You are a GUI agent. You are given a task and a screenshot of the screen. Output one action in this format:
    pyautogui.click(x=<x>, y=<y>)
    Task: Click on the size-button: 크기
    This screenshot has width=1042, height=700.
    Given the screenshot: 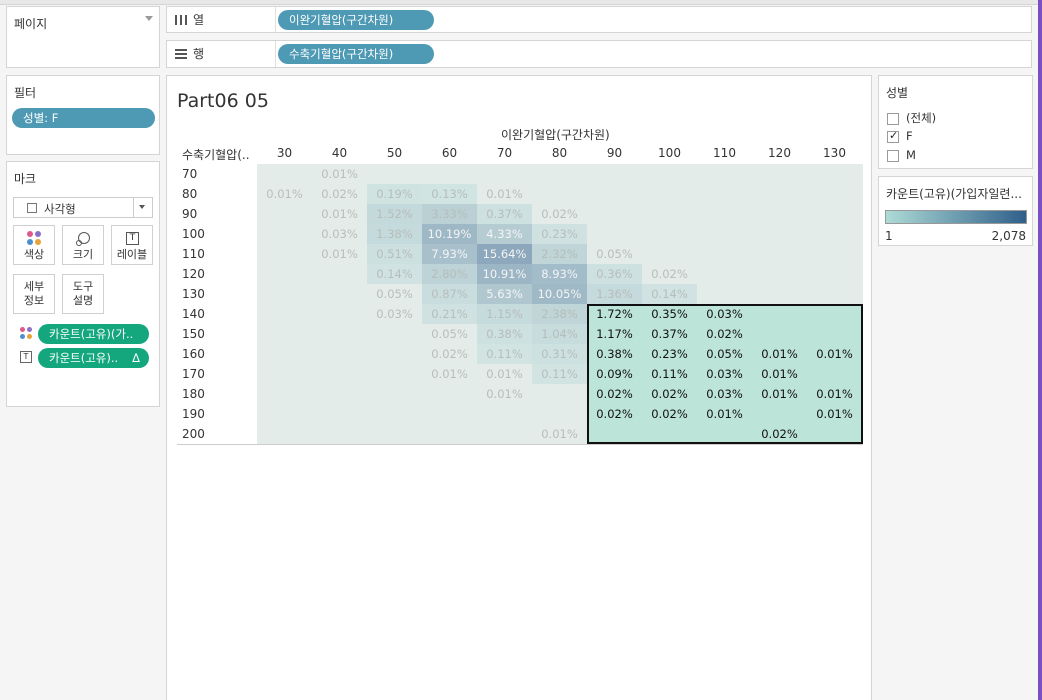 What is the action you would take?
    pyautogui.click(x=83, y=245)
    